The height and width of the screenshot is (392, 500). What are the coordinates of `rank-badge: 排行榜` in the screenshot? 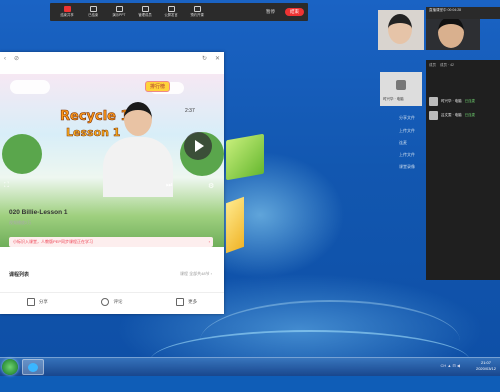 It's located at (158, 86).